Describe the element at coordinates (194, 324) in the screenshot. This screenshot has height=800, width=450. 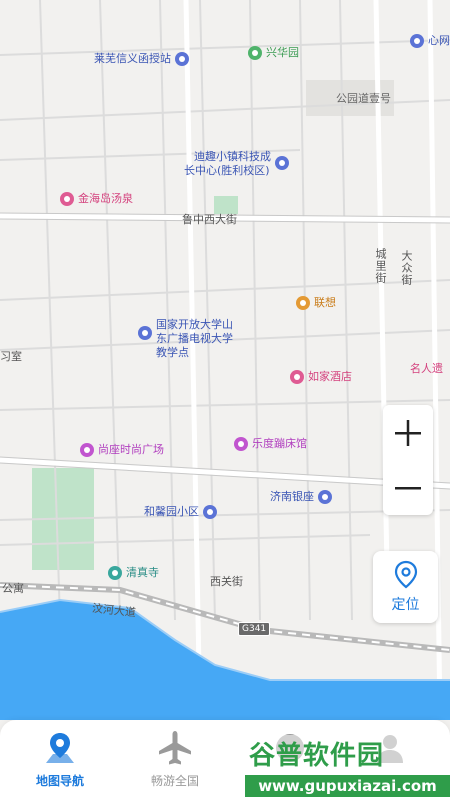
I see `poi-label: 国家开放大学山` at that location.